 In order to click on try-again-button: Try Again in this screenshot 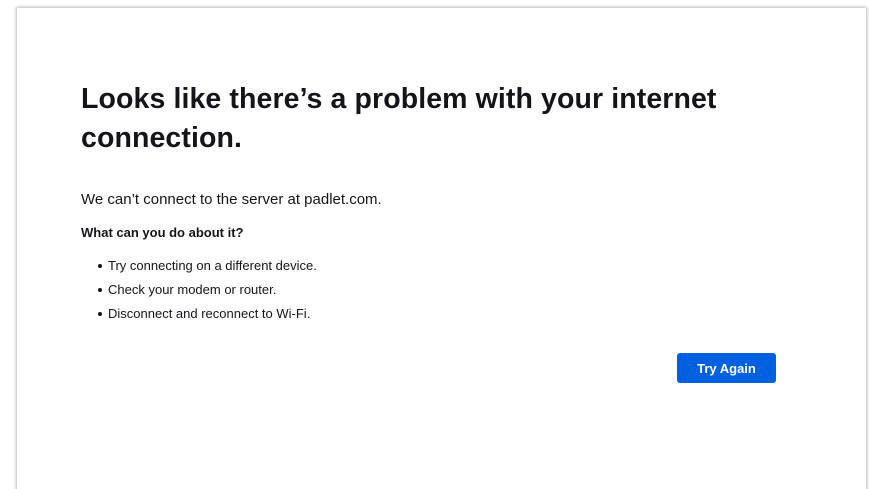, I will do `click(726, 368)`.